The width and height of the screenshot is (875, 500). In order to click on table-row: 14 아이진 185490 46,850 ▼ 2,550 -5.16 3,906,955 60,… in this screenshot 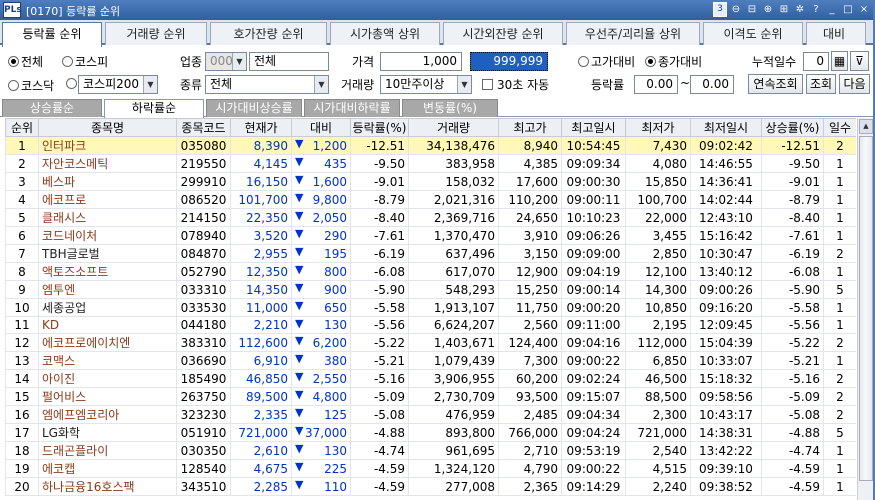, I will do `click(430, 379)`.